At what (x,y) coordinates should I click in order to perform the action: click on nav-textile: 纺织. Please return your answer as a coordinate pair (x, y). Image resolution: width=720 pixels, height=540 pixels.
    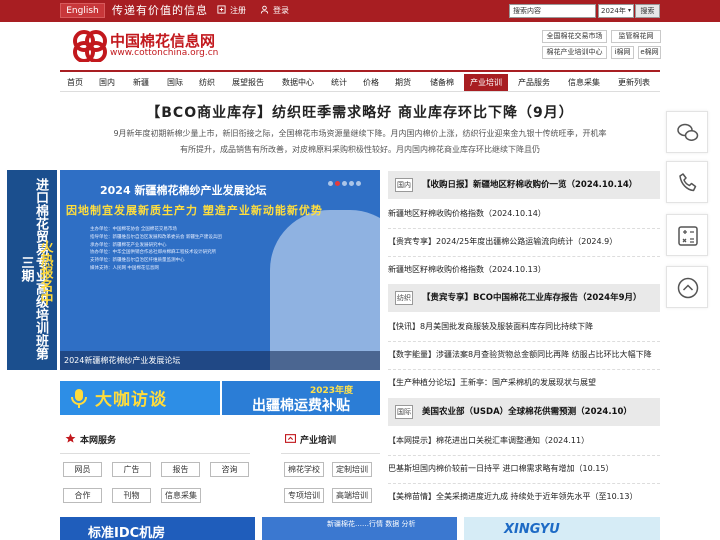
    Looking at the image, I should click on (207, 82).